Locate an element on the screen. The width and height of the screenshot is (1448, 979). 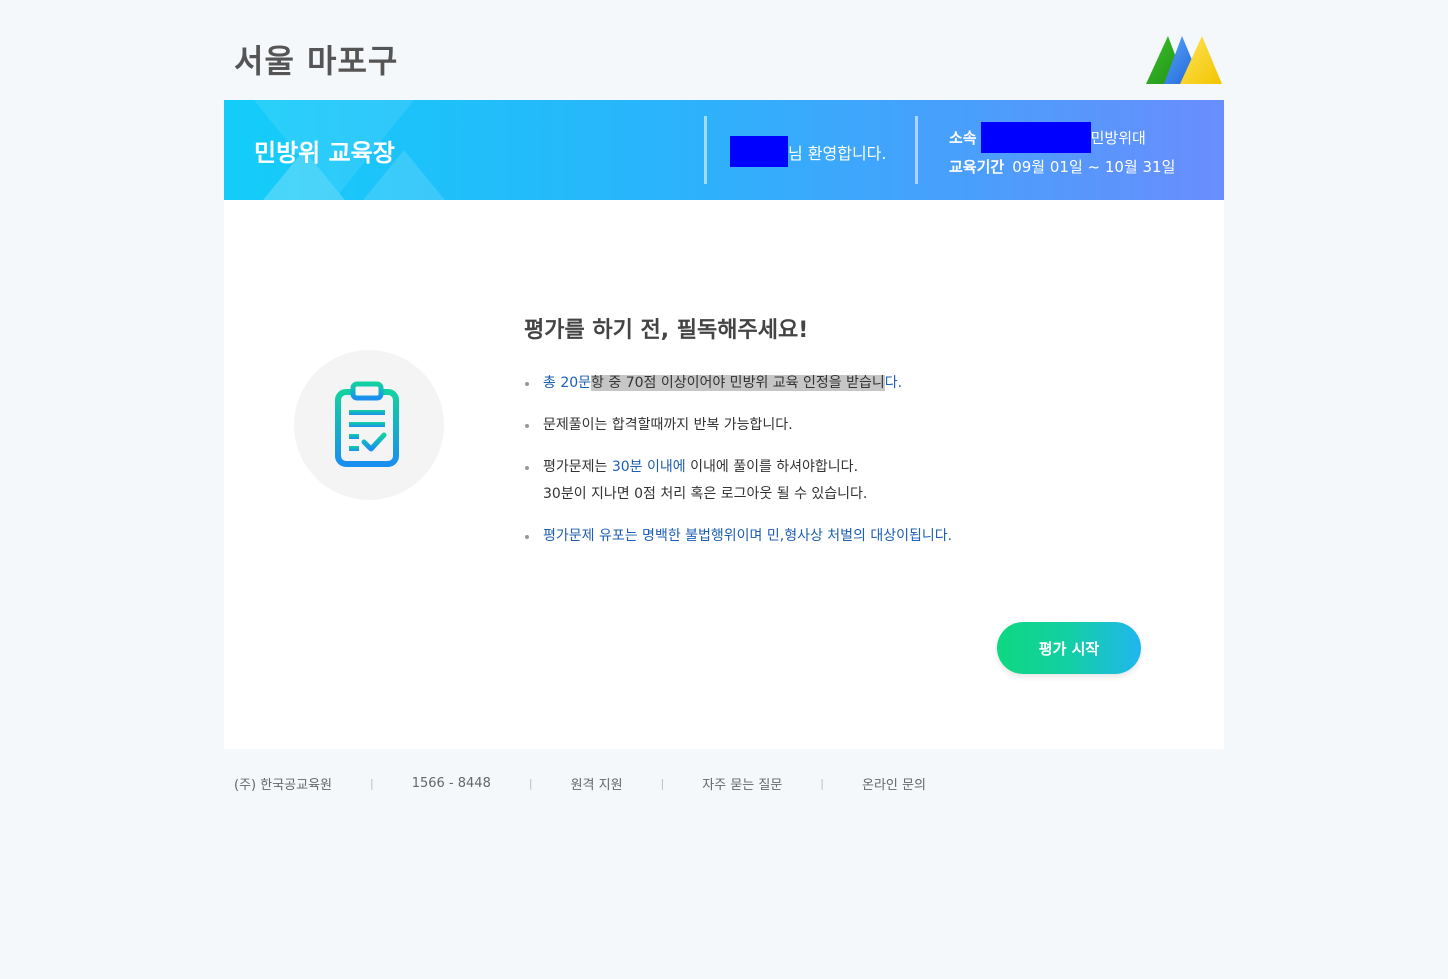
notice-item-1-end: 다. is located at coordinates (893, 383).